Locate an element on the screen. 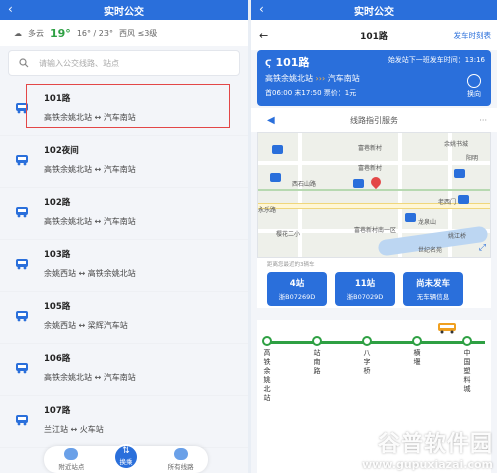 This screenshot has width=497, height=473. right-topbar: ‹ 实时公交 is located at coordinates (374, 10).